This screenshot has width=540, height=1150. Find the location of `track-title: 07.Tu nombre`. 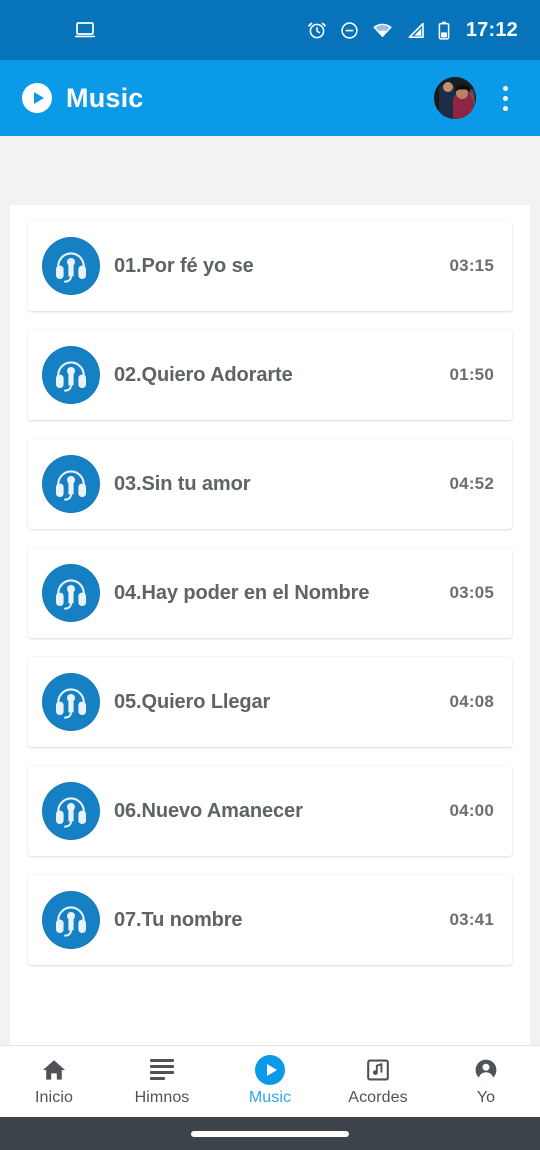

track-title: 07.Tu nombre is located at coordinates (178, 919).